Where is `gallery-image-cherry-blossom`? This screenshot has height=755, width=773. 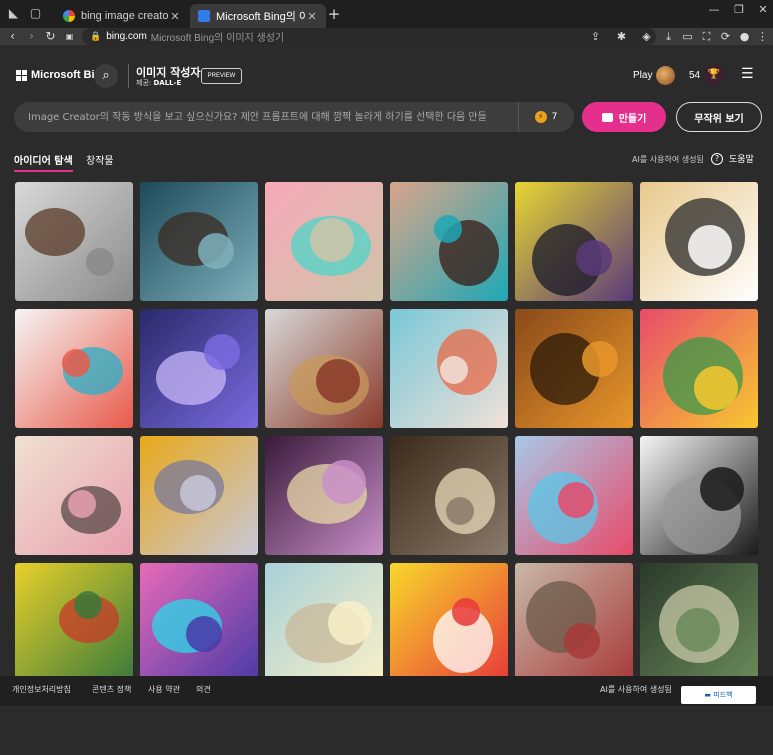
gallery-image-cherry-blossom is located at coordinates (74, 495).